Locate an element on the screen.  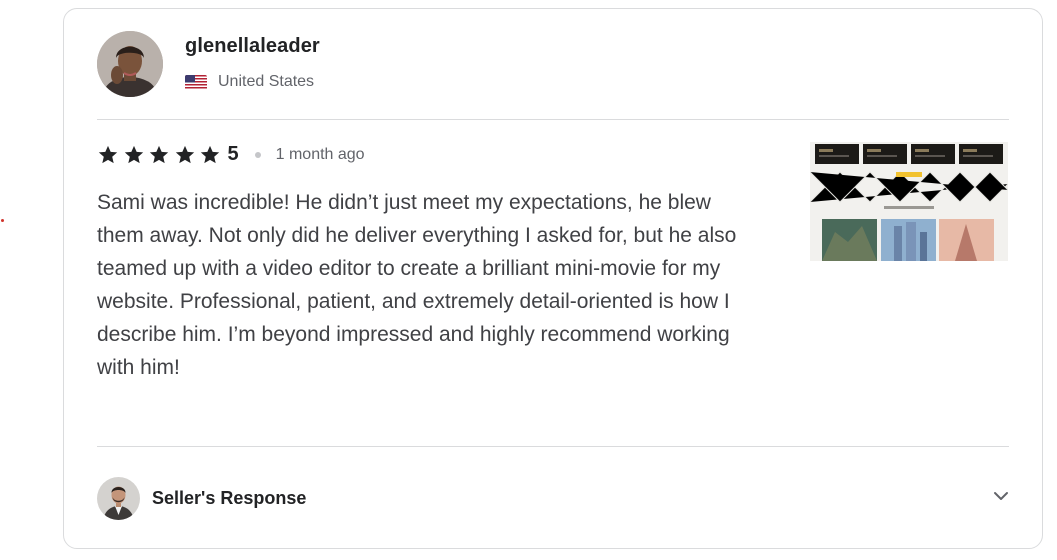
rating-score: 5 is located at coordinates (233, 154).